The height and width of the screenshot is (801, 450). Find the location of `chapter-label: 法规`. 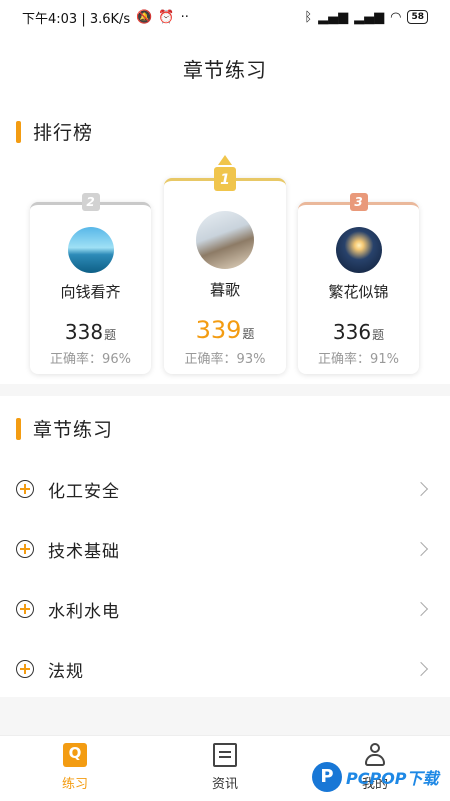

chapter-label: 法规 is located at coordinates (66, 671).